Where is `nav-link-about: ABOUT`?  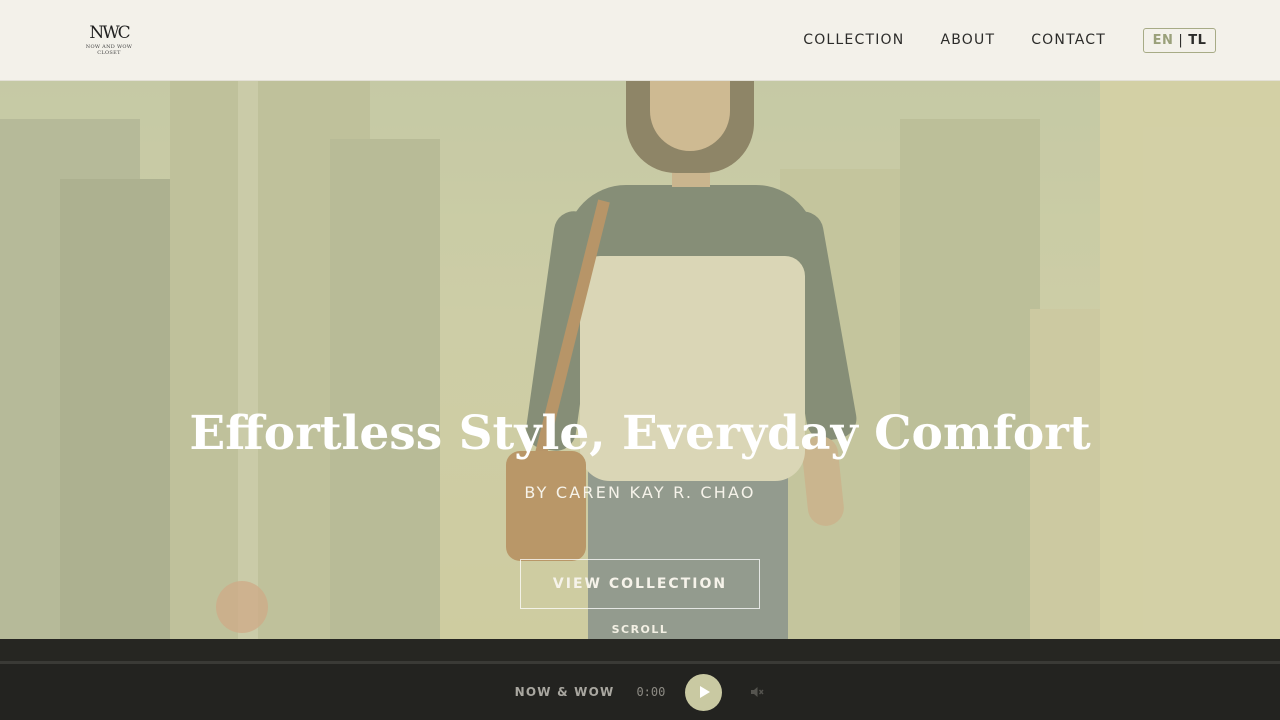 nav-link-about: ABOUT is located at coordinates (967, 40).